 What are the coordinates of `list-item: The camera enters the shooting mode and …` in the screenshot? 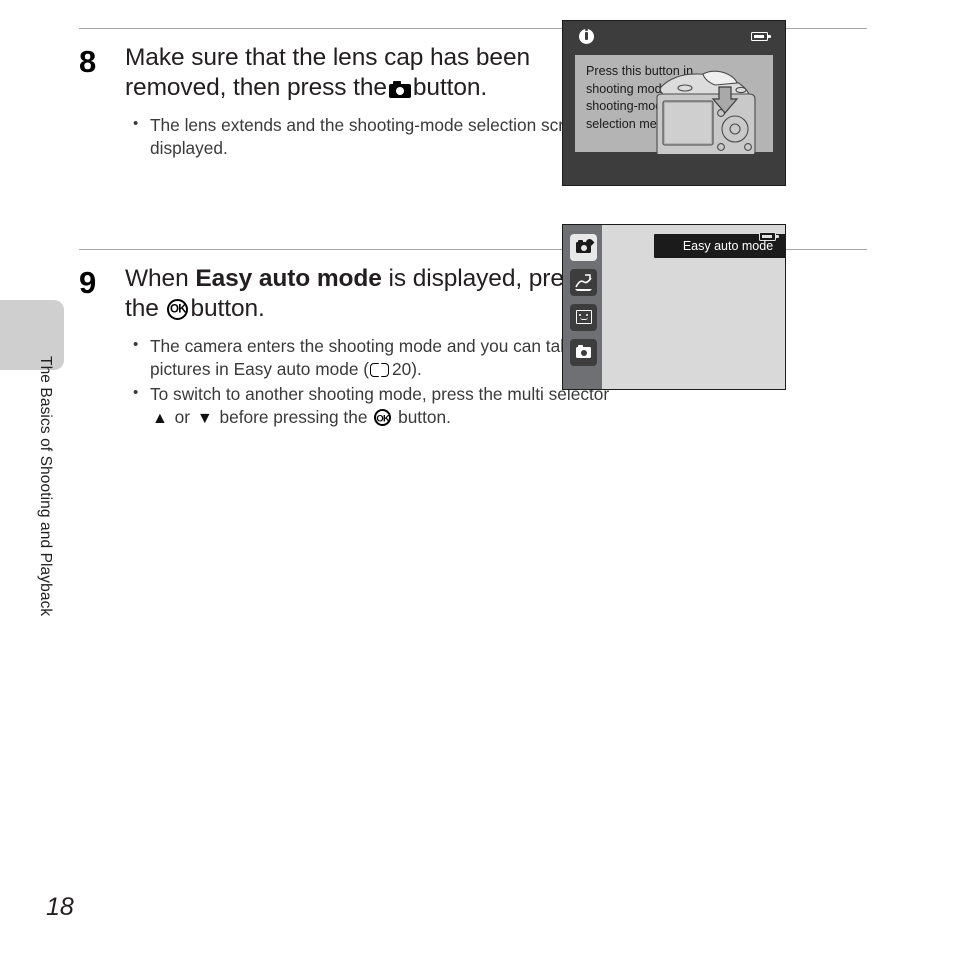 It's located at (370, 357).